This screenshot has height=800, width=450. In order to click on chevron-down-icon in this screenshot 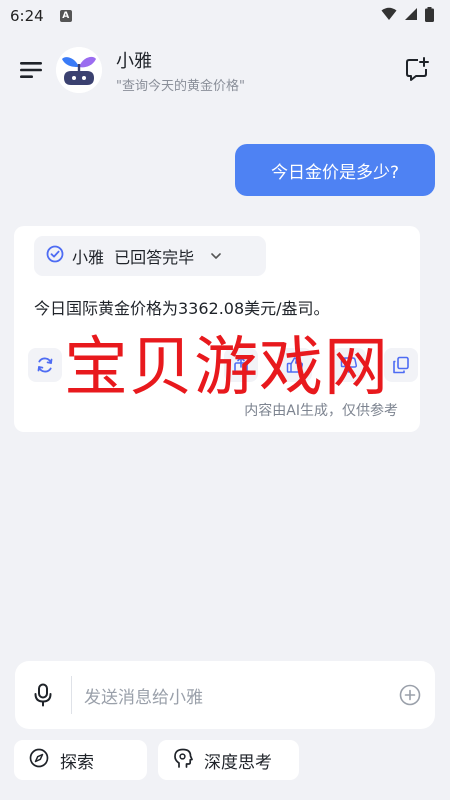, I will do `click(216, 256)`.